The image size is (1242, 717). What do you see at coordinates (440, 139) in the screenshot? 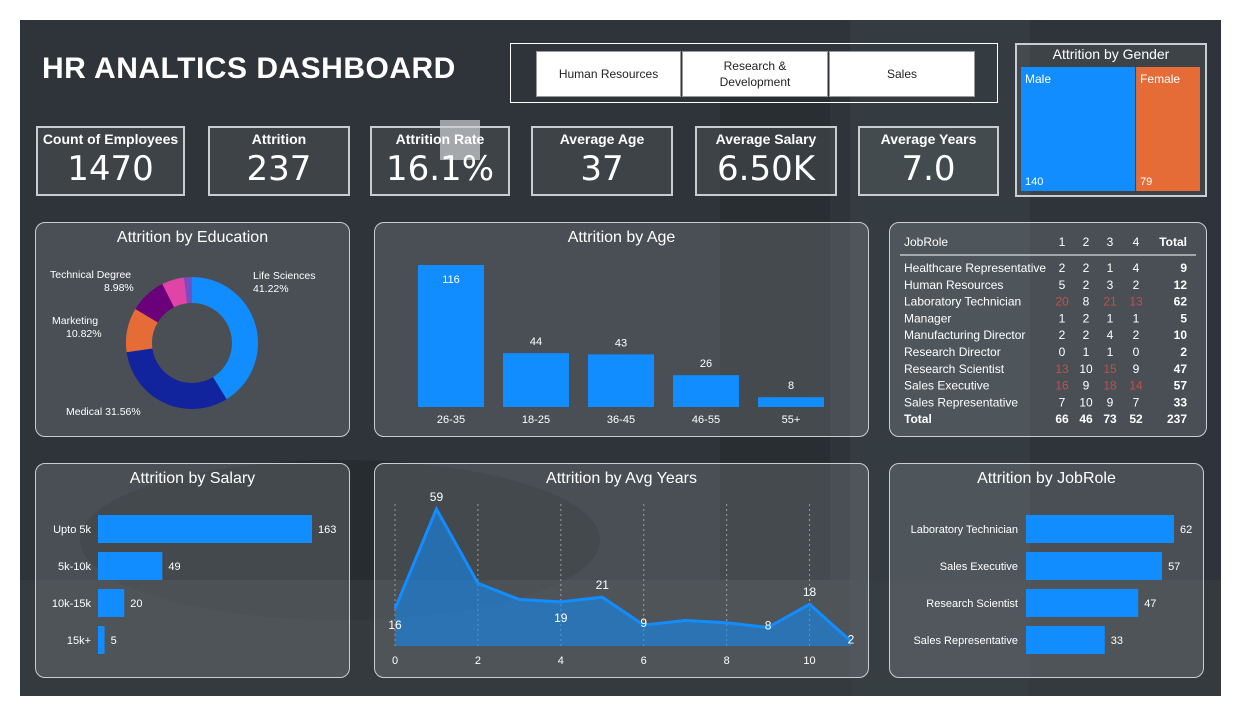
I see `kpi-label: Attrition Rate` at bounding box center [440, 139].